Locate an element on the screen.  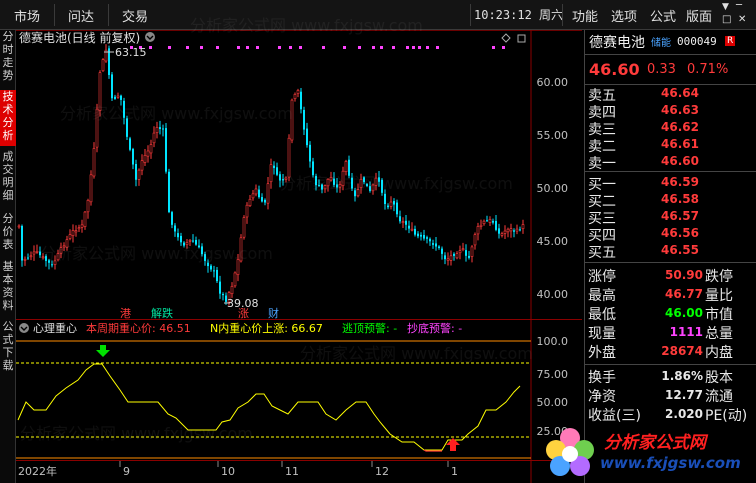
tab-trade-details: 成交明细 is located at coordinates (8, 178).